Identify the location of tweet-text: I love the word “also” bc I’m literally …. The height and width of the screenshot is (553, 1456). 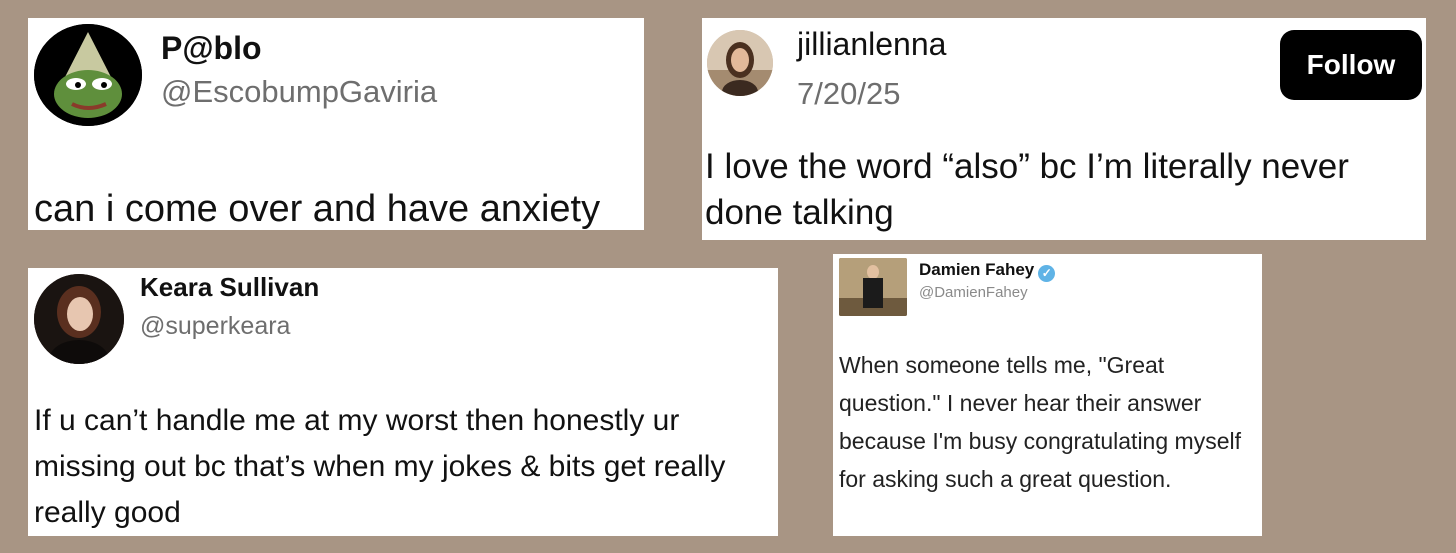
(1027, 189).